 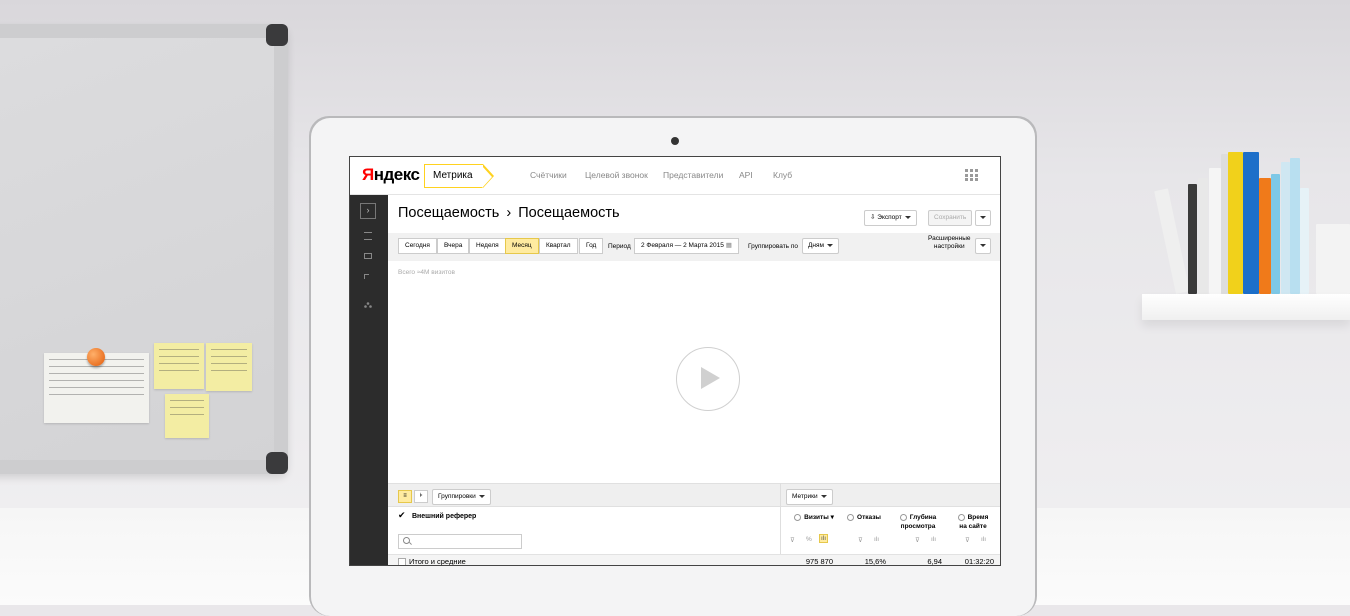 I want to click on total-visits: 975 870, so click(x=819, y=561).